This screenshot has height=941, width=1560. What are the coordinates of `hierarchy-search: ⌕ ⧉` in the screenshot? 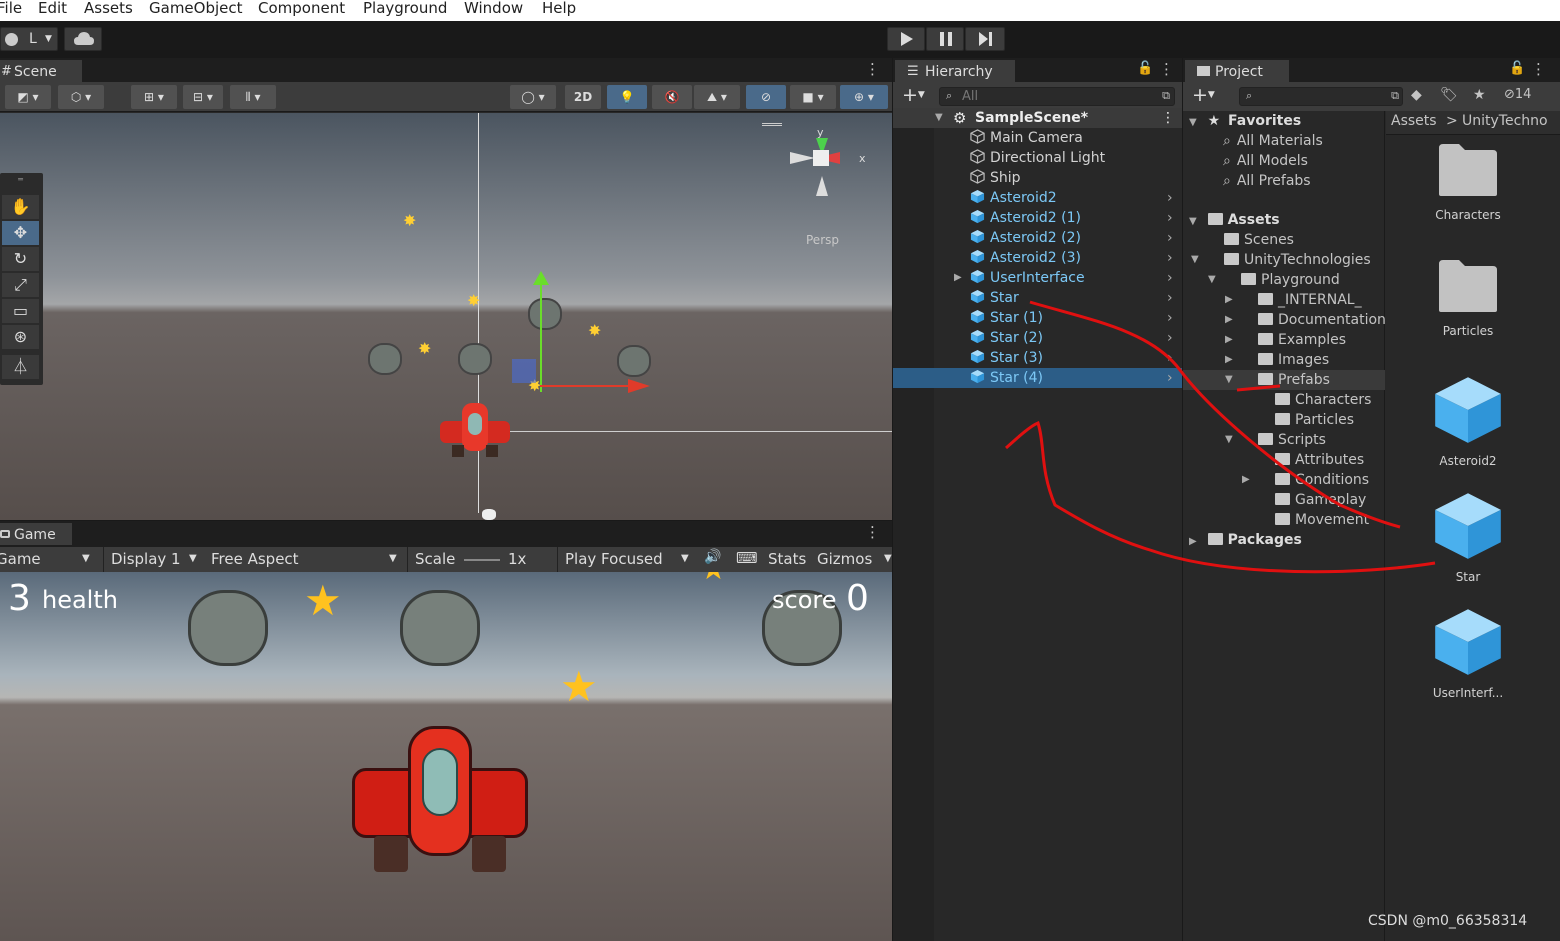 It's located at (1057, 96).